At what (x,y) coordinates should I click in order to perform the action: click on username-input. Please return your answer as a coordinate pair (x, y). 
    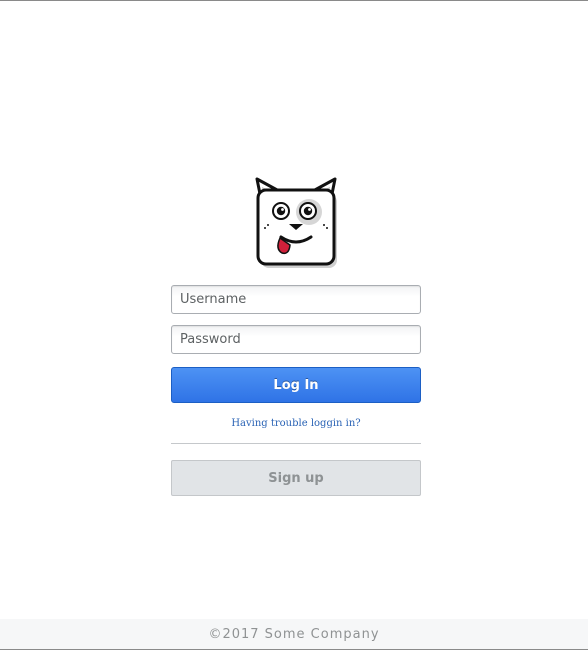
    Looking at the image, I should click on (296, 299).